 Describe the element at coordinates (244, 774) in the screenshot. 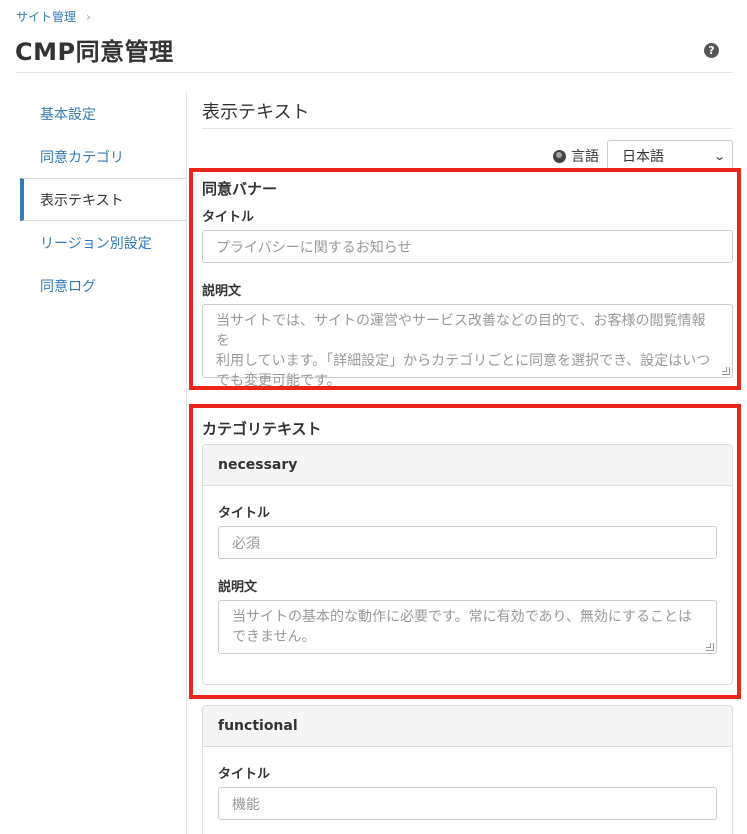

I see `functional-title-label: タイトル` at that location.